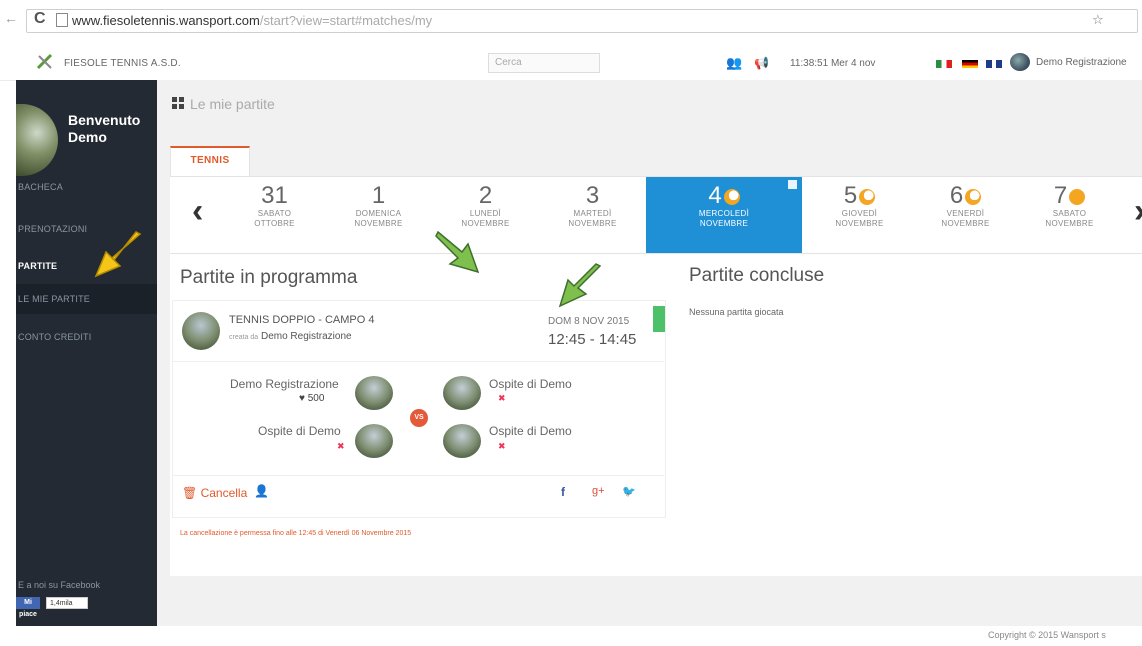 The image size is (1142, 646). I want to click on day-nov-6: 6 VENERDÌ NOVEMBRE, so click(965, 215).